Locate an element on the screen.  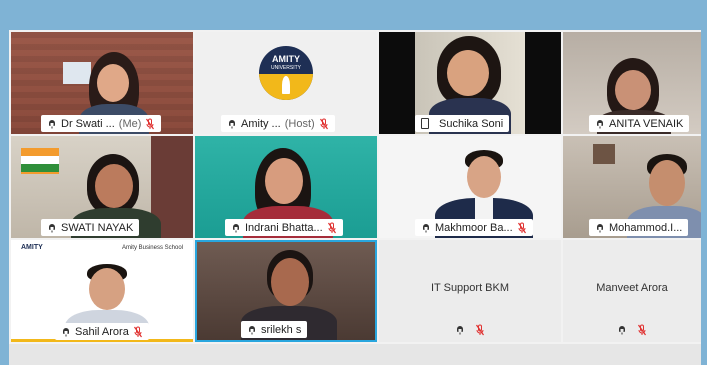
amity-logo: AMITY UNIVERSITY is located at coordinates (286, 73).